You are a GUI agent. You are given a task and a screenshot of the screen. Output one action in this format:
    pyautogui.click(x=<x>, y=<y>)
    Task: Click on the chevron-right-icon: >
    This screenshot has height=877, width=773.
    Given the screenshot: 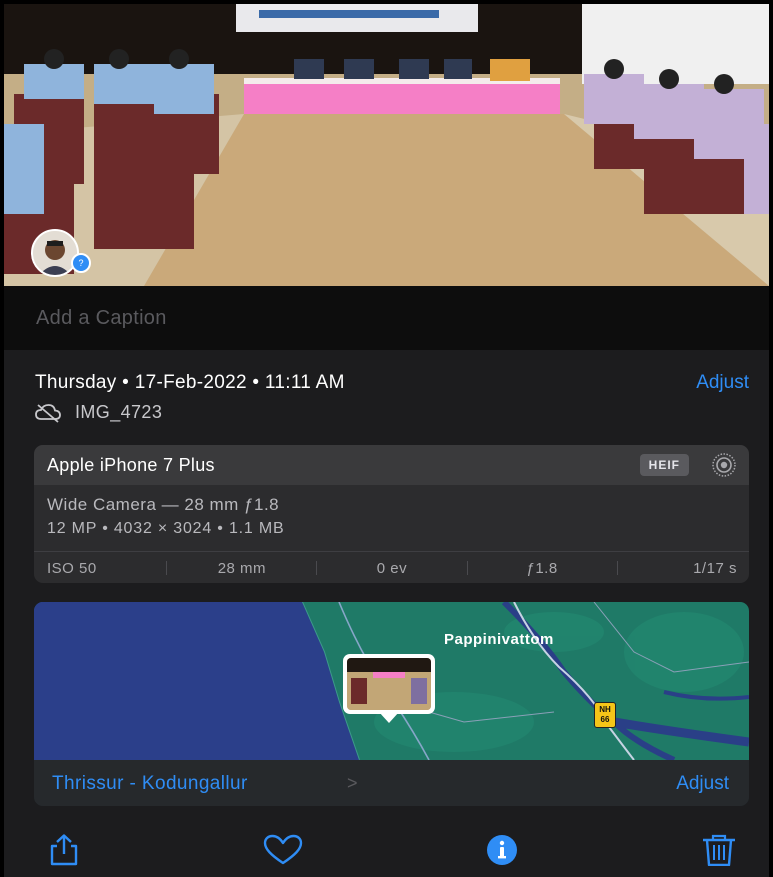 What is the action you would take?
    pyautogui.click(x=352, y=783)
    